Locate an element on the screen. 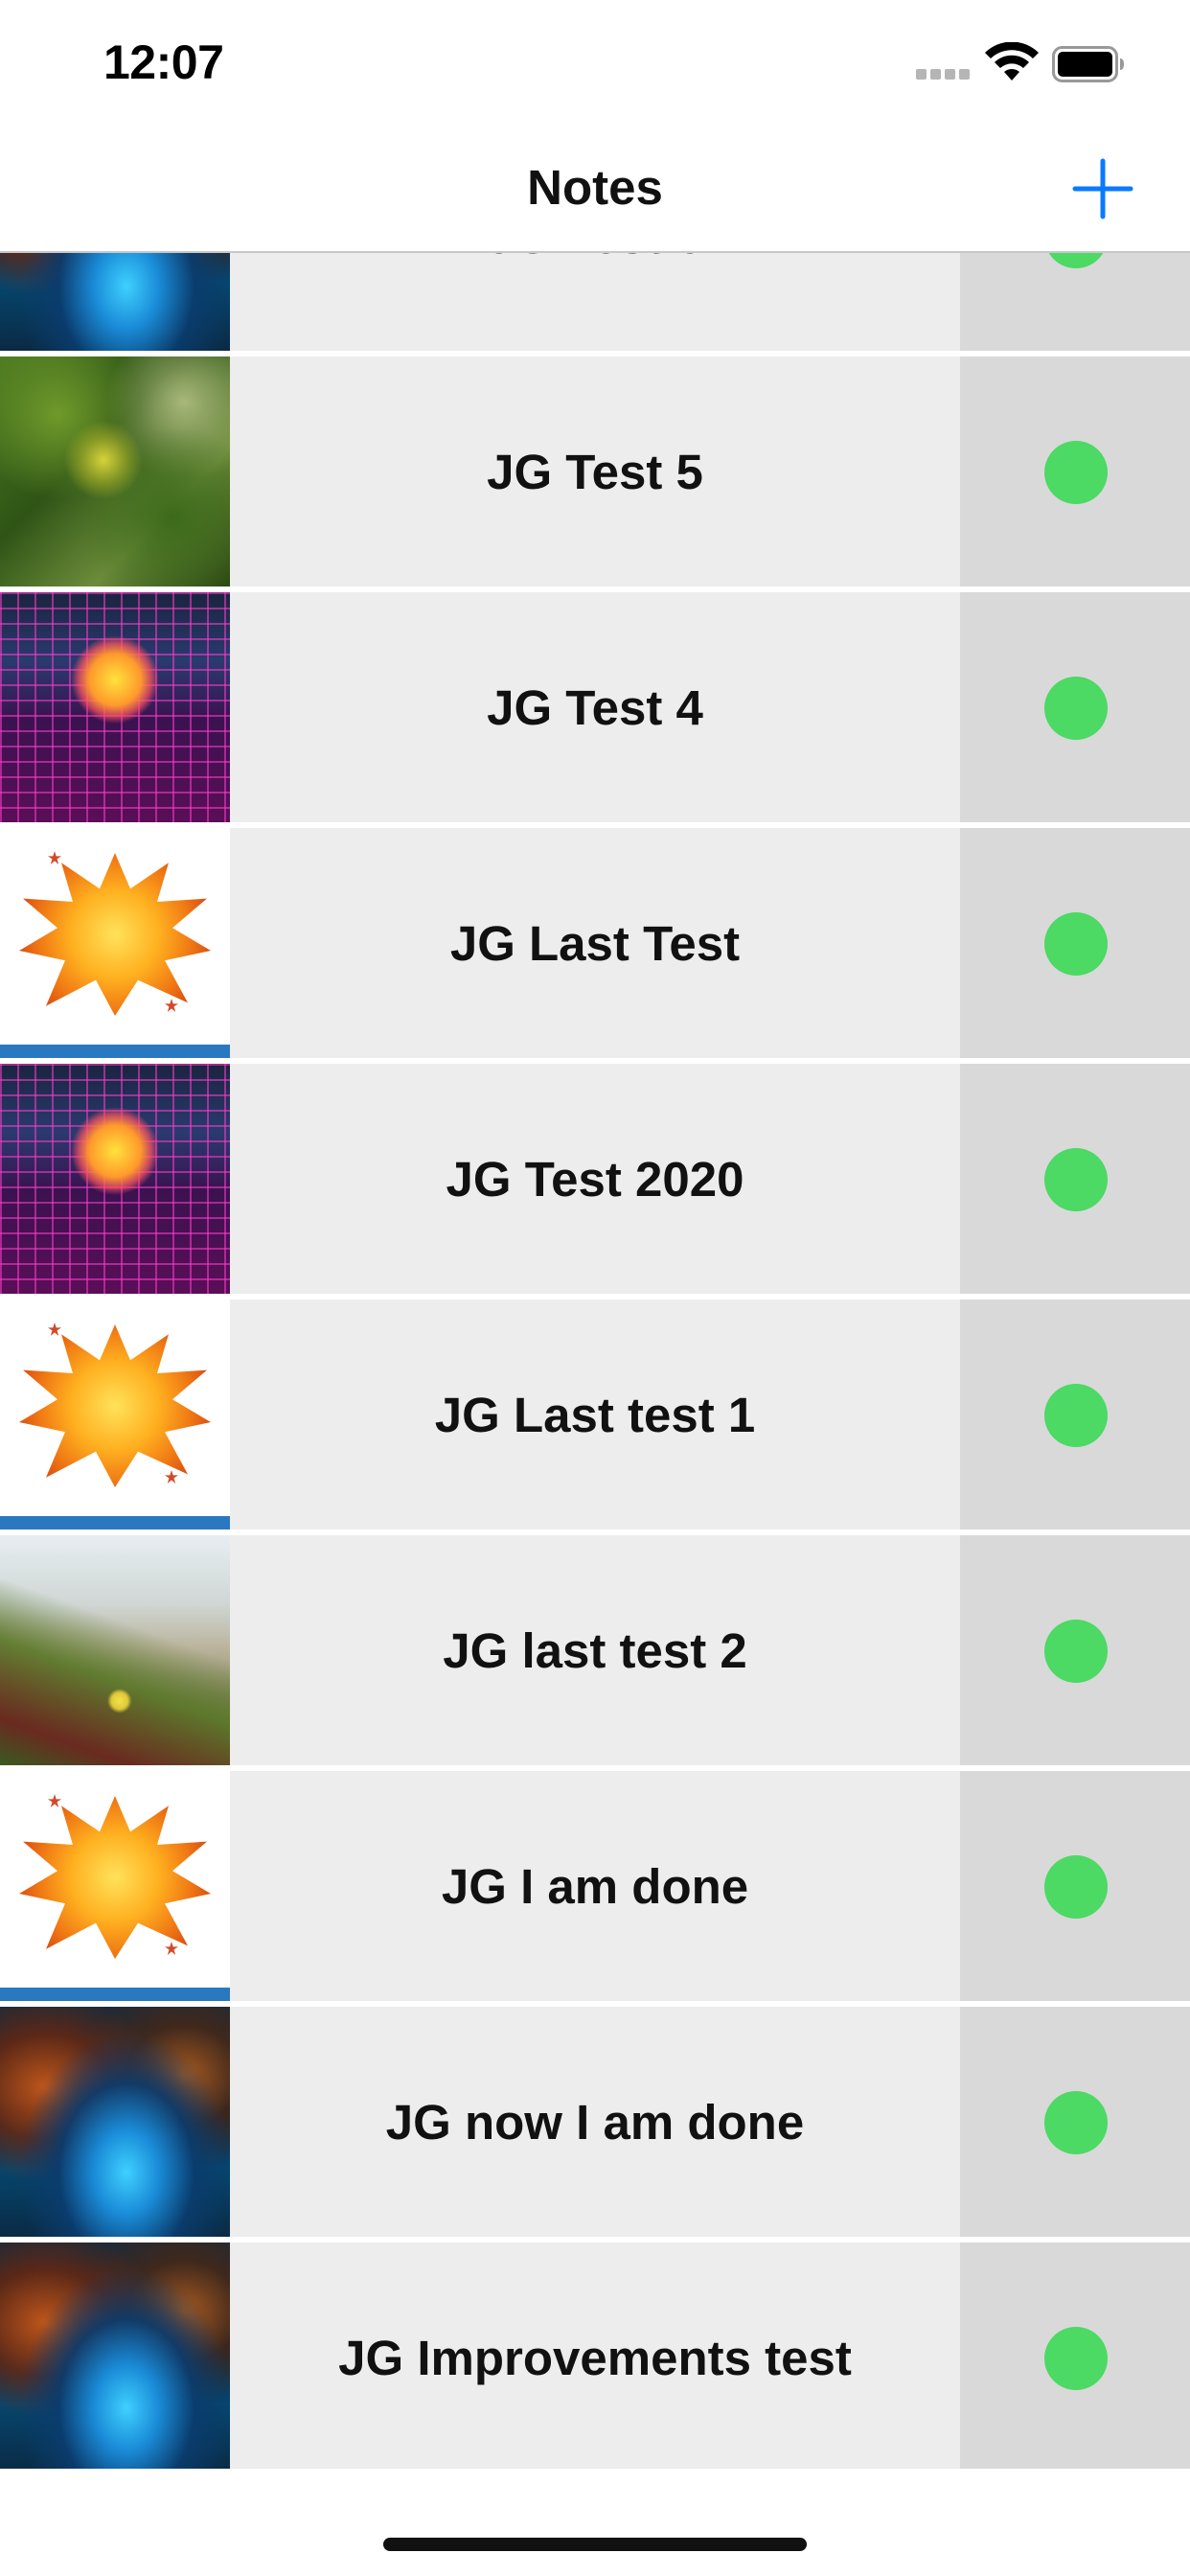 This screenshot has width=1190, height=2576. note-row: JG Test 6 is located at coordinates (595, 302).